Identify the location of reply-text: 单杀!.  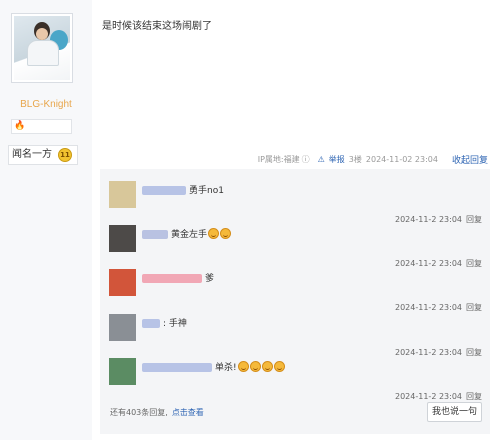
(250, 366).